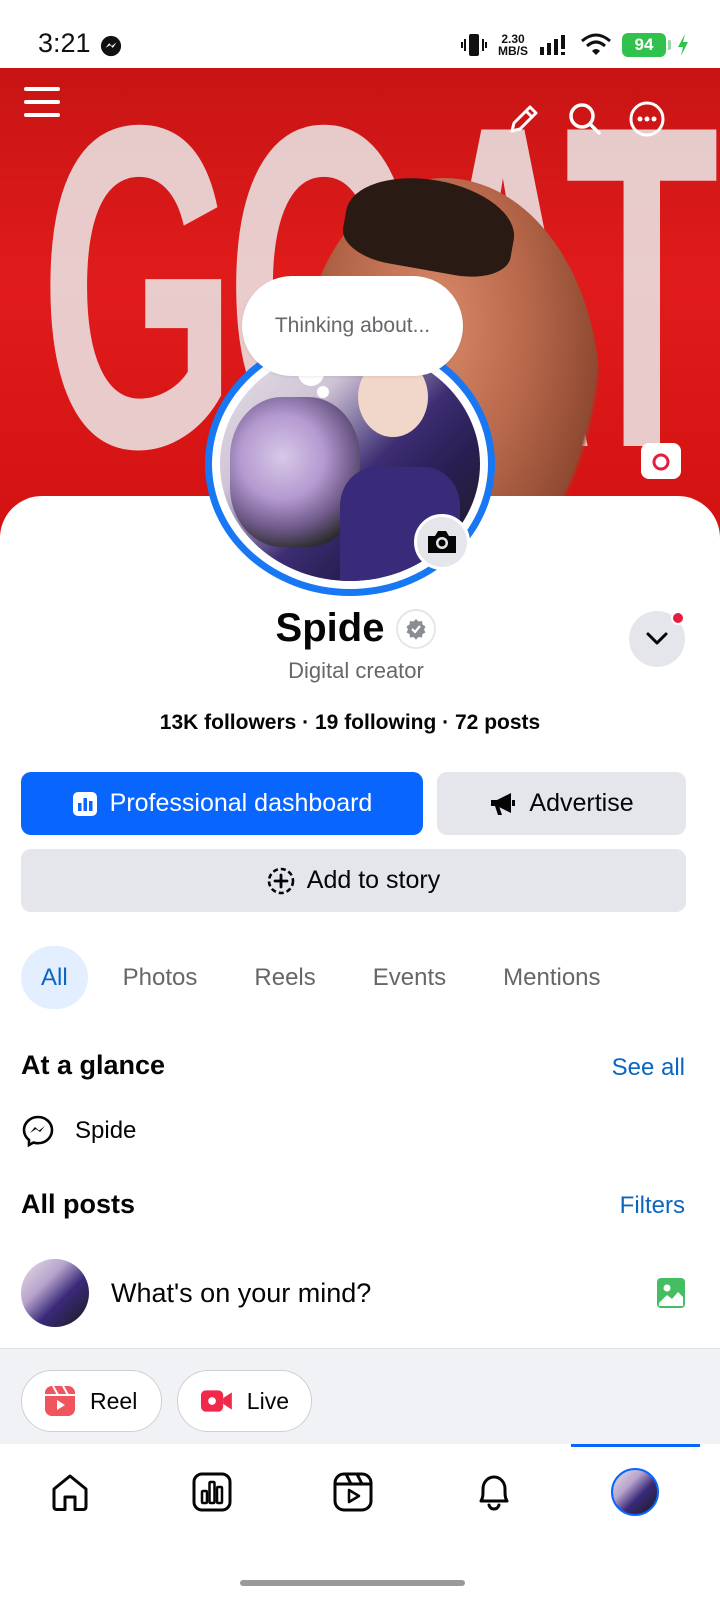  I want to click on network-speed-unit: MB/S, so click(513, 51).